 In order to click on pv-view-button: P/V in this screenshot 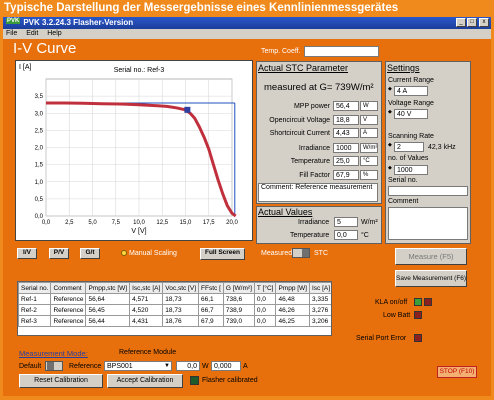, I will do `click(59, 253)`.